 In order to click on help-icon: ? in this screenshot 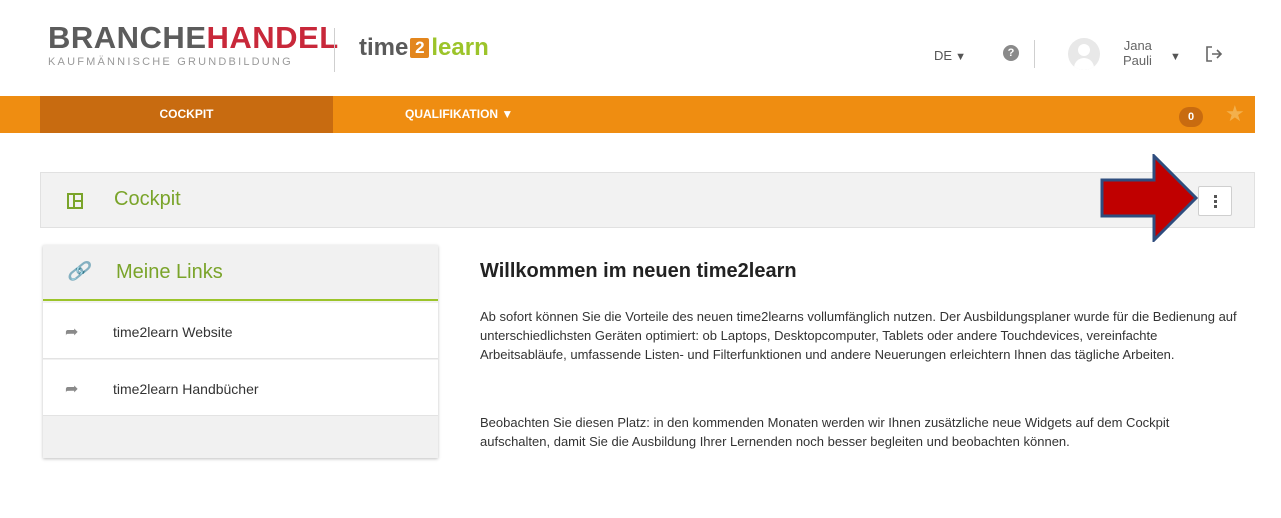, I will do `click(1011, 53)`.